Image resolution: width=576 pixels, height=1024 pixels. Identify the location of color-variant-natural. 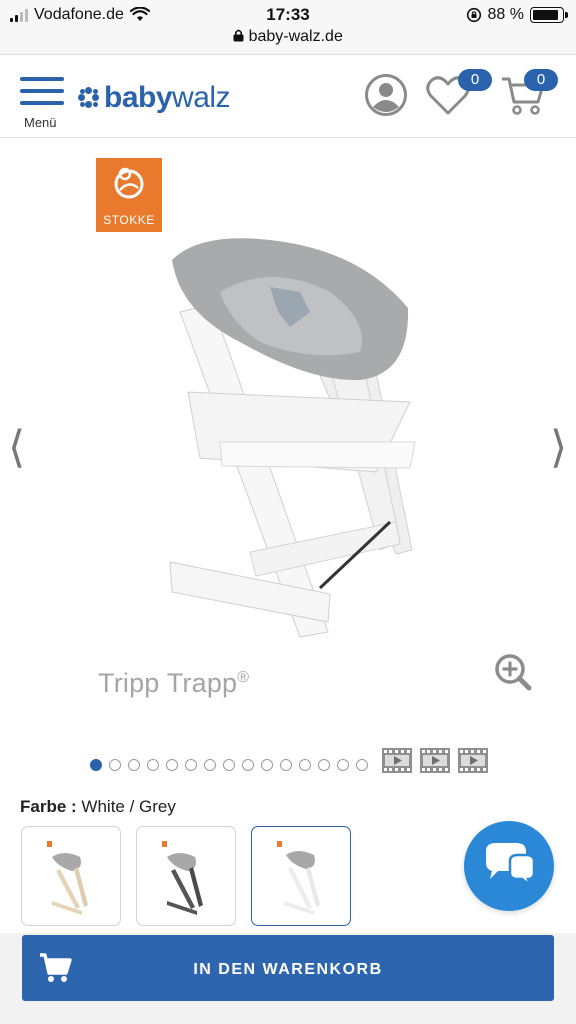
(71, 876).